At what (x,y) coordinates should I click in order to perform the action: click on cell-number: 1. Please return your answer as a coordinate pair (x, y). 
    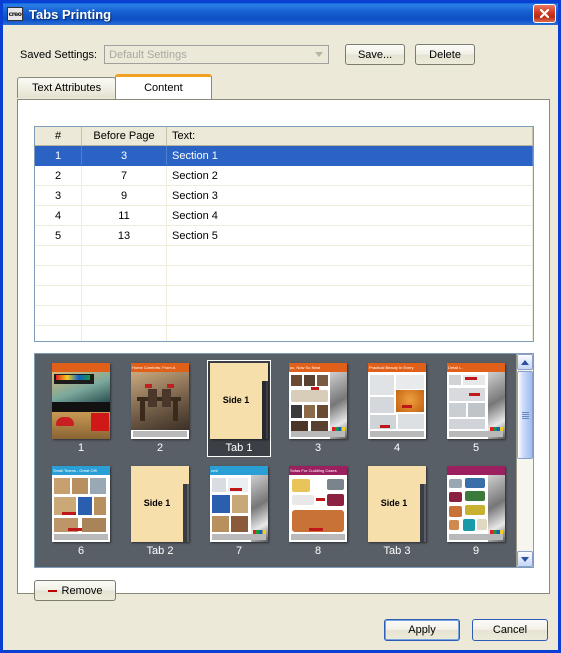
    Looking at the image, I should click on (58, 155).